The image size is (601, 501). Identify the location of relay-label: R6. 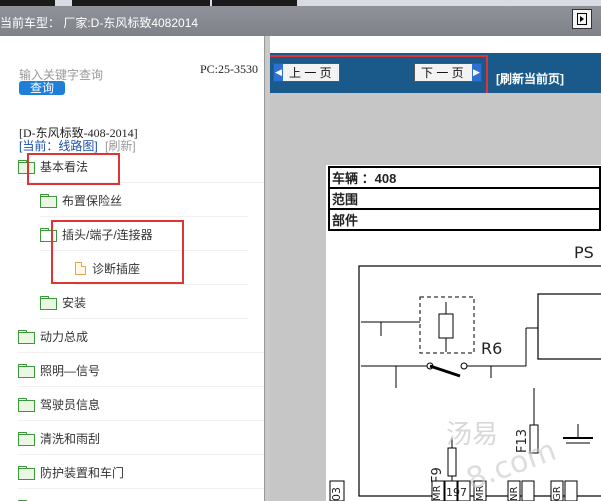
(491, 348).